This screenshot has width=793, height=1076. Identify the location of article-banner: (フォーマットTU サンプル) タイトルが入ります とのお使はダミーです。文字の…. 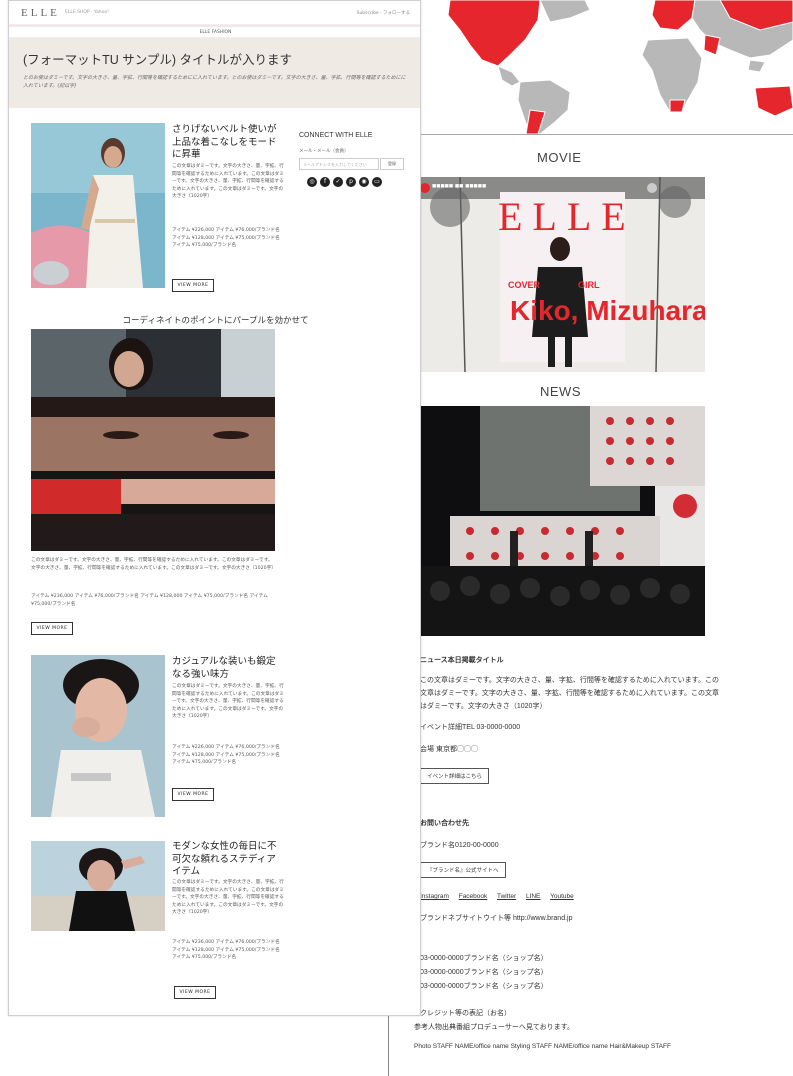
(214, 73).